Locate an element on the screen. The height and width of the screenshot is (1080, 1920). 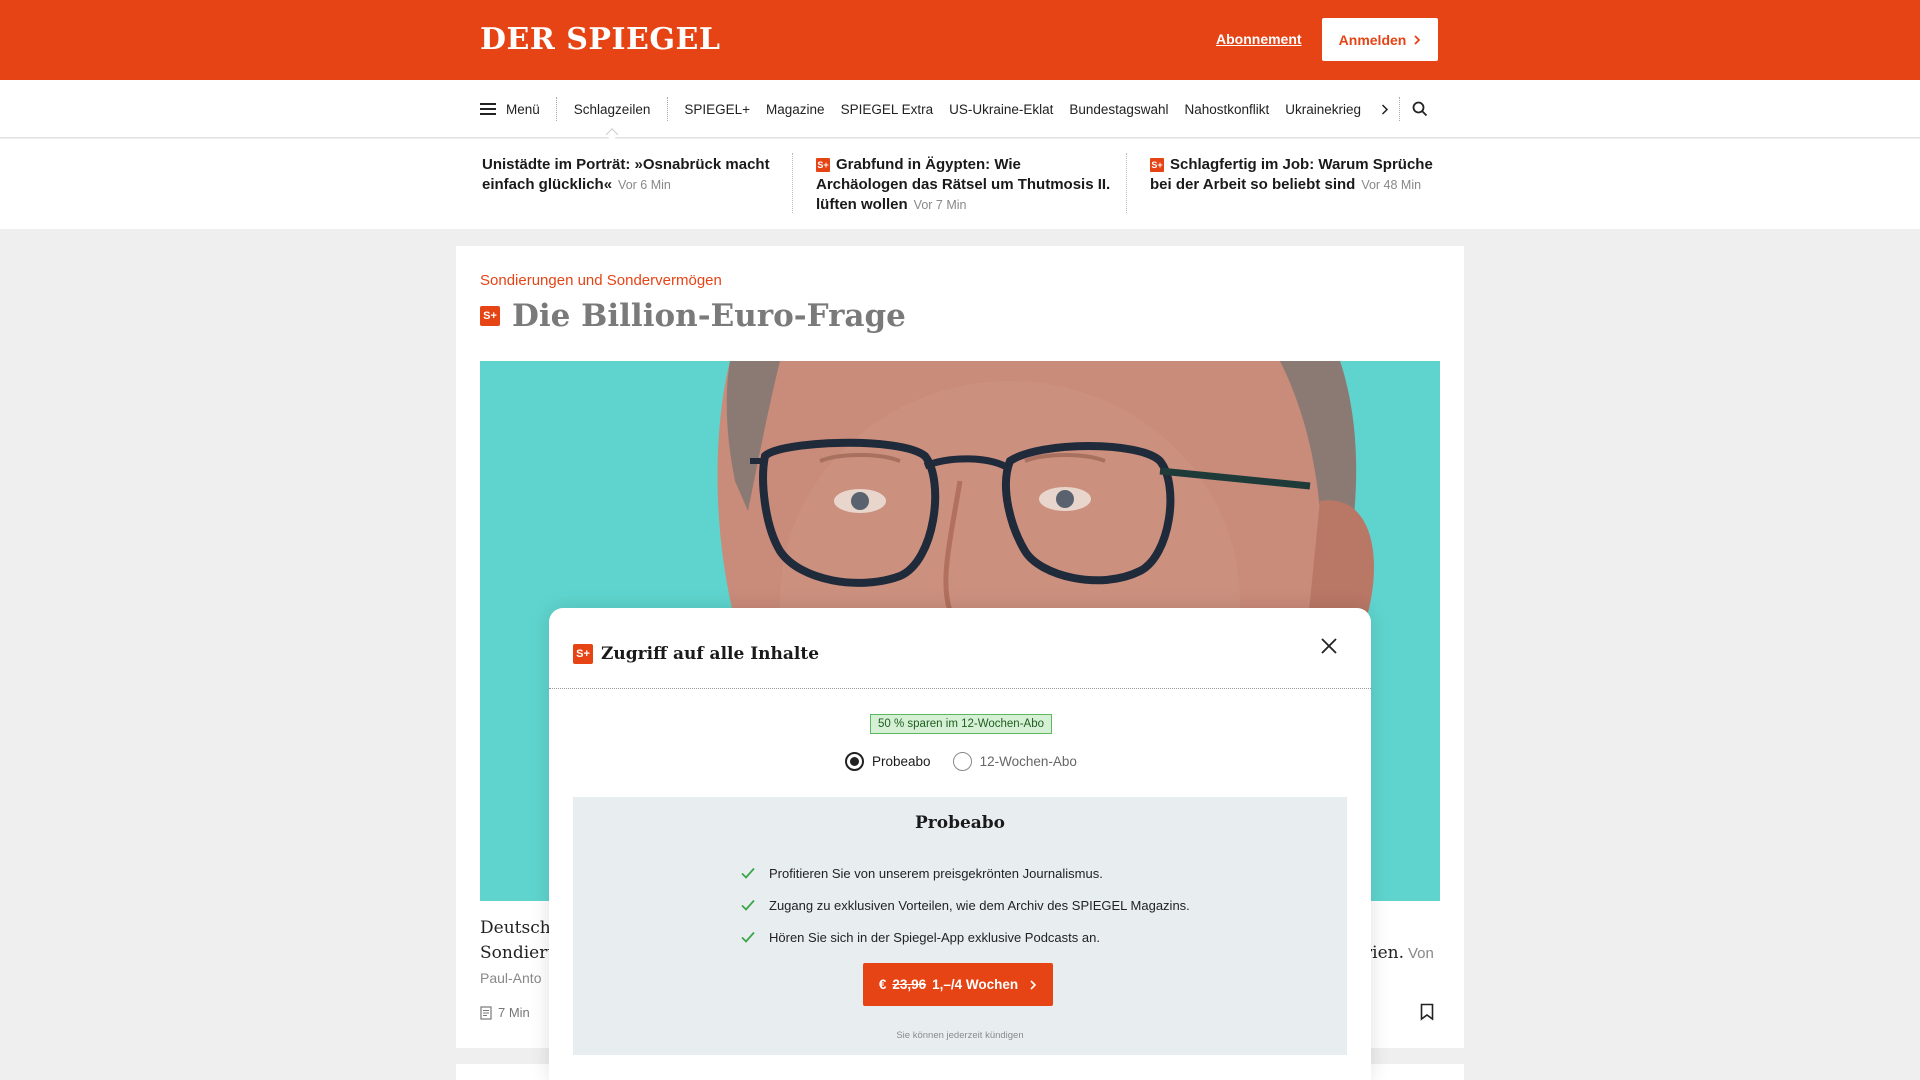
cancel-note: Sie können jederzeit kündigen is located at coordinates (960, 1035).